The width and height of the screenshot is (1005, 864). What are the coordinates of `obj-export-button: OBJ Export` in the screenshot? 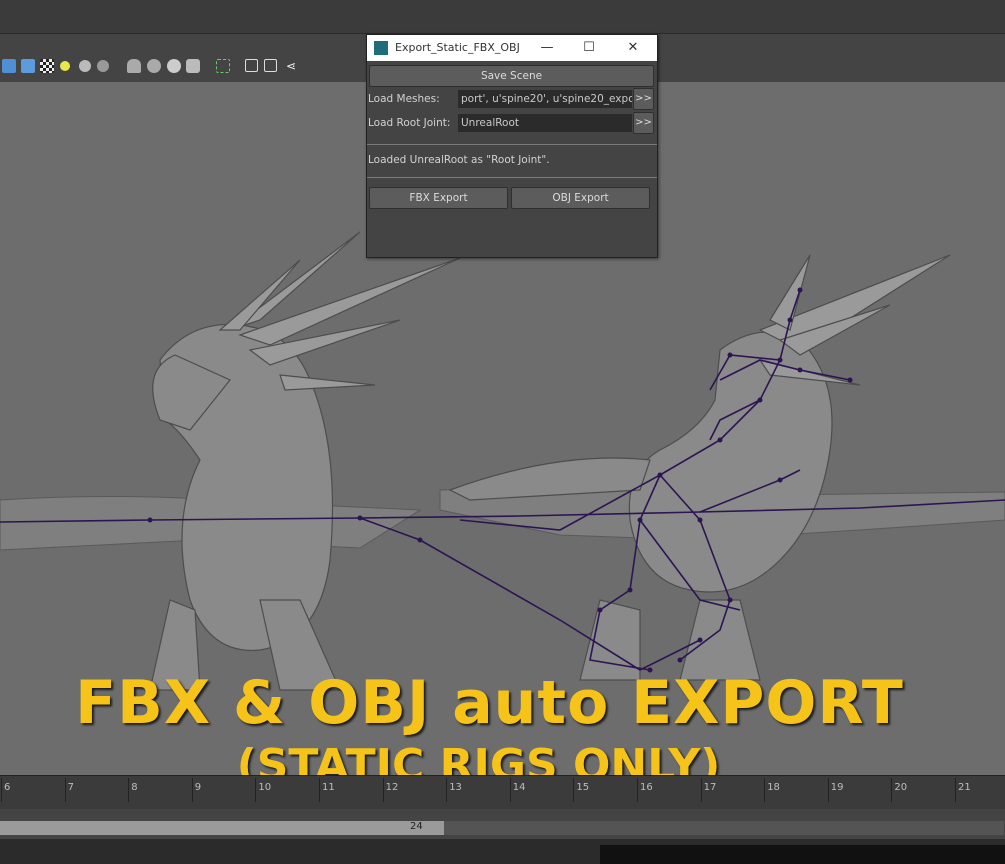 It's located at (580, 198).